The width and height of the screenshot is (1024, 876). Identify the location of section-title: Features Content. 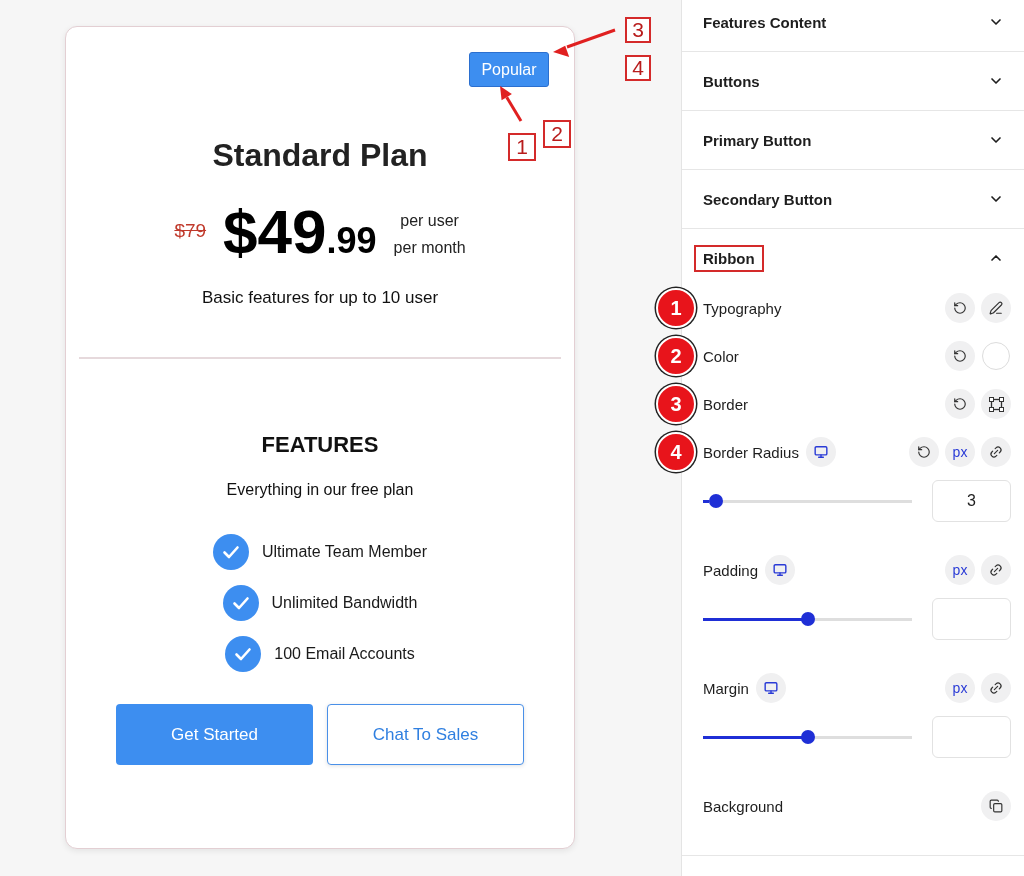
(765, 22).